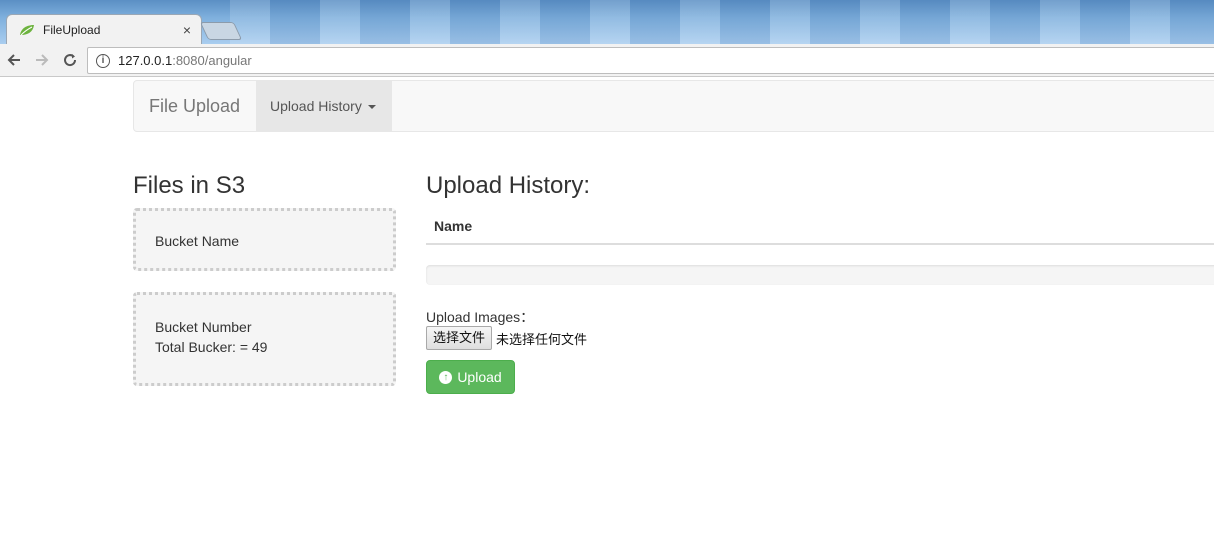 This screenshot has width=1214, height=540. What do you see at coordinates (542, 339) in the screenshot?
I see `file-status-text: 未选择任何文件` at bounding box center [542, 339].